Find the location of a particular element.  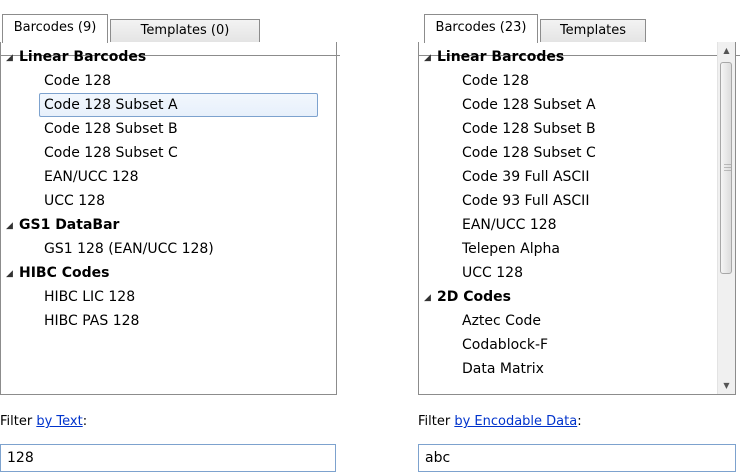

tab-templates: Templates is located at coordinates (593, 30).